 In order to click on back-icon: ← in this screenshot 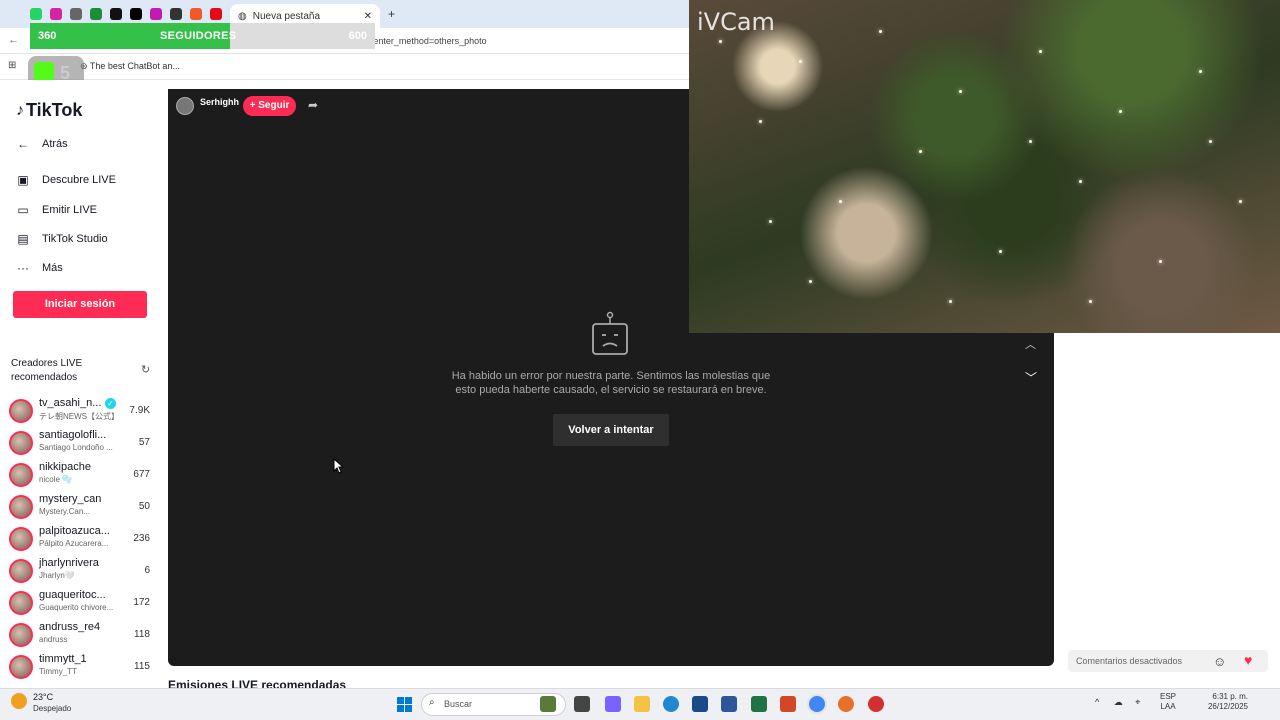, I will do `click(13, 40)`.